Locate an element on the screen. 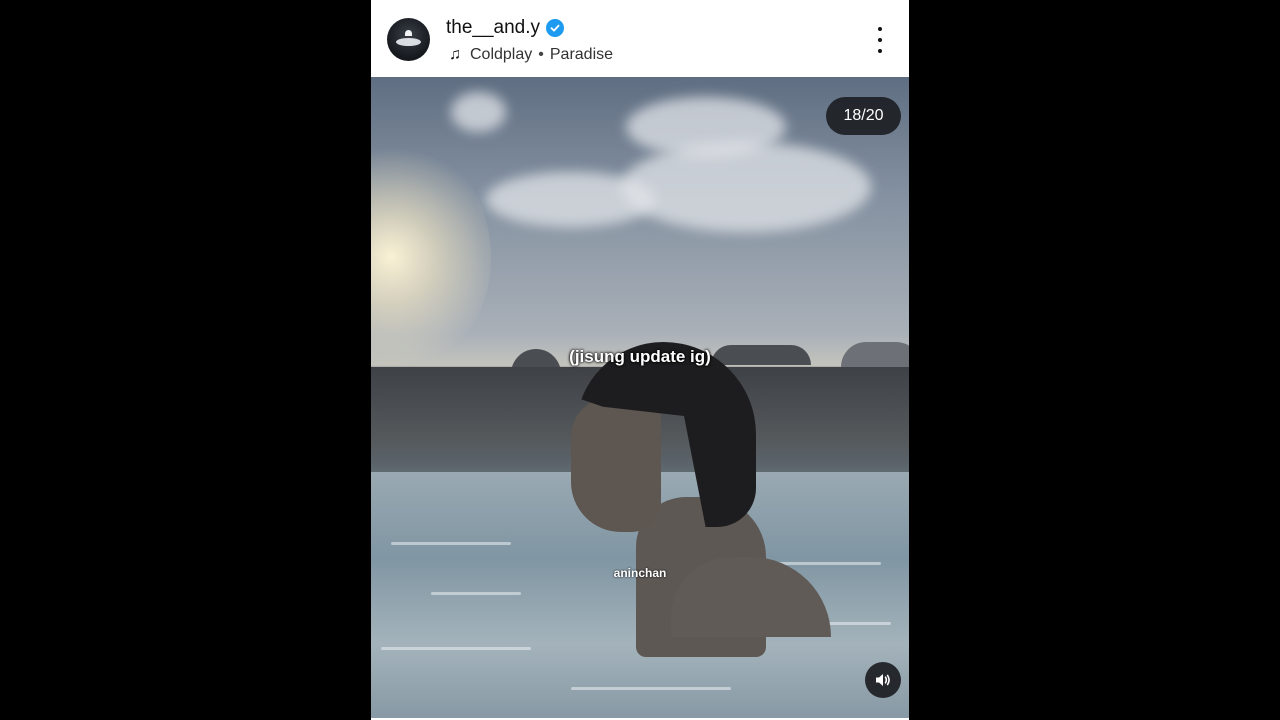 The image size is (1280, 720). caption-text: (jisung update ig) is located at coordinates (640, 356).